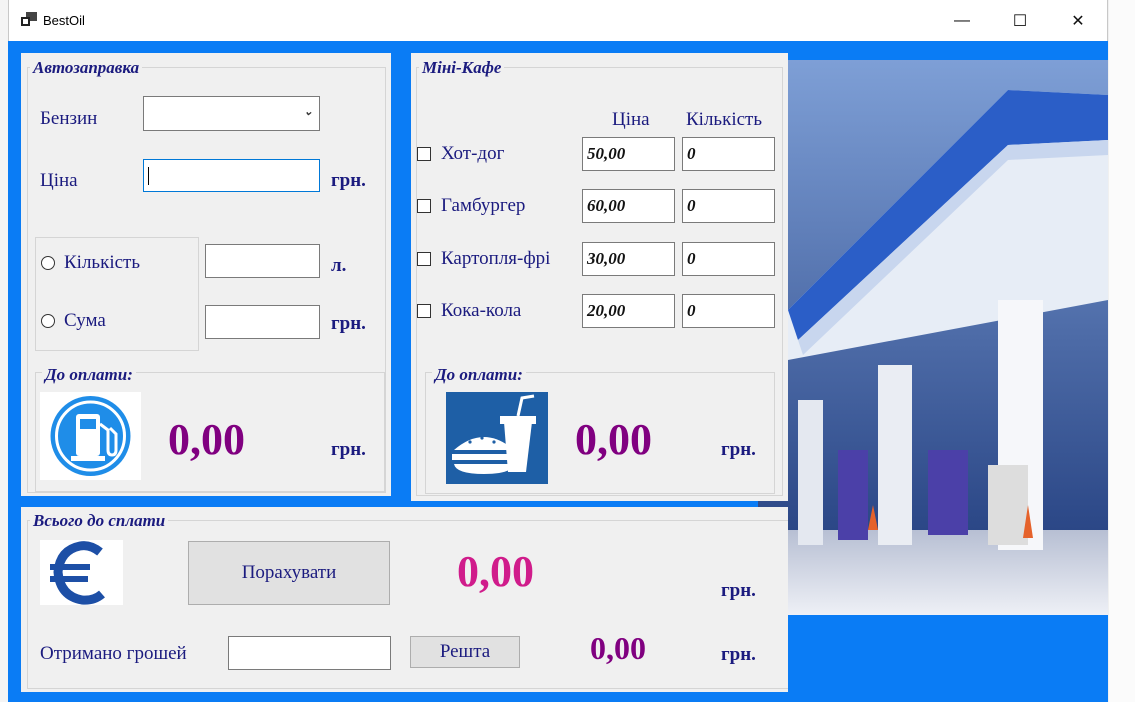  I want to click on fuel-pay-unit: грн., so click(348, 449).